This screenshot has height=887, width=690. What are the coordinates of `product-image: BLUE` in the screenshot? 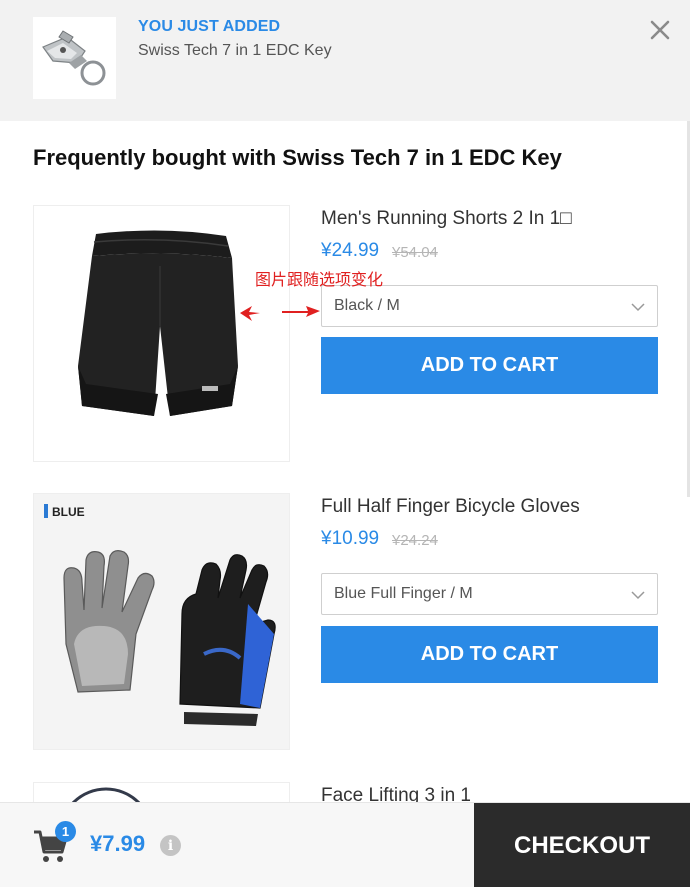 It's located at (161, 621).